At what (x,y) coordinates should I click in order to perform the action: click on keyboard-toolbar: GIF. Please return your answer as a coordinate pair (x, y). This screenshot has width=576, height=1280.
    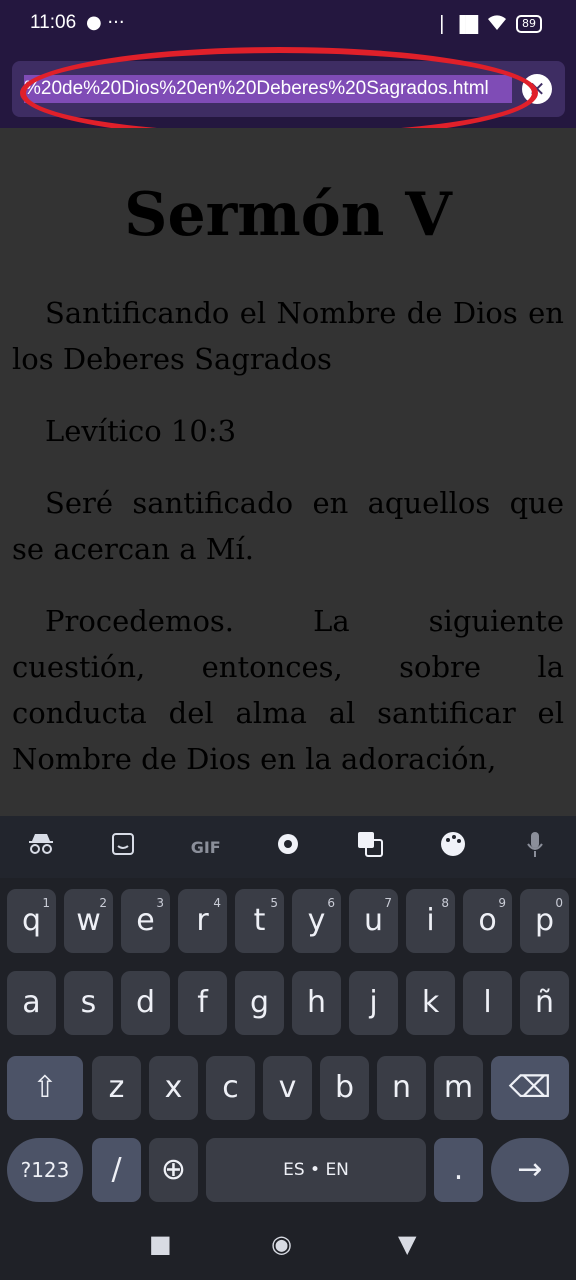
    Looking at the image, I should click on (288, 847).